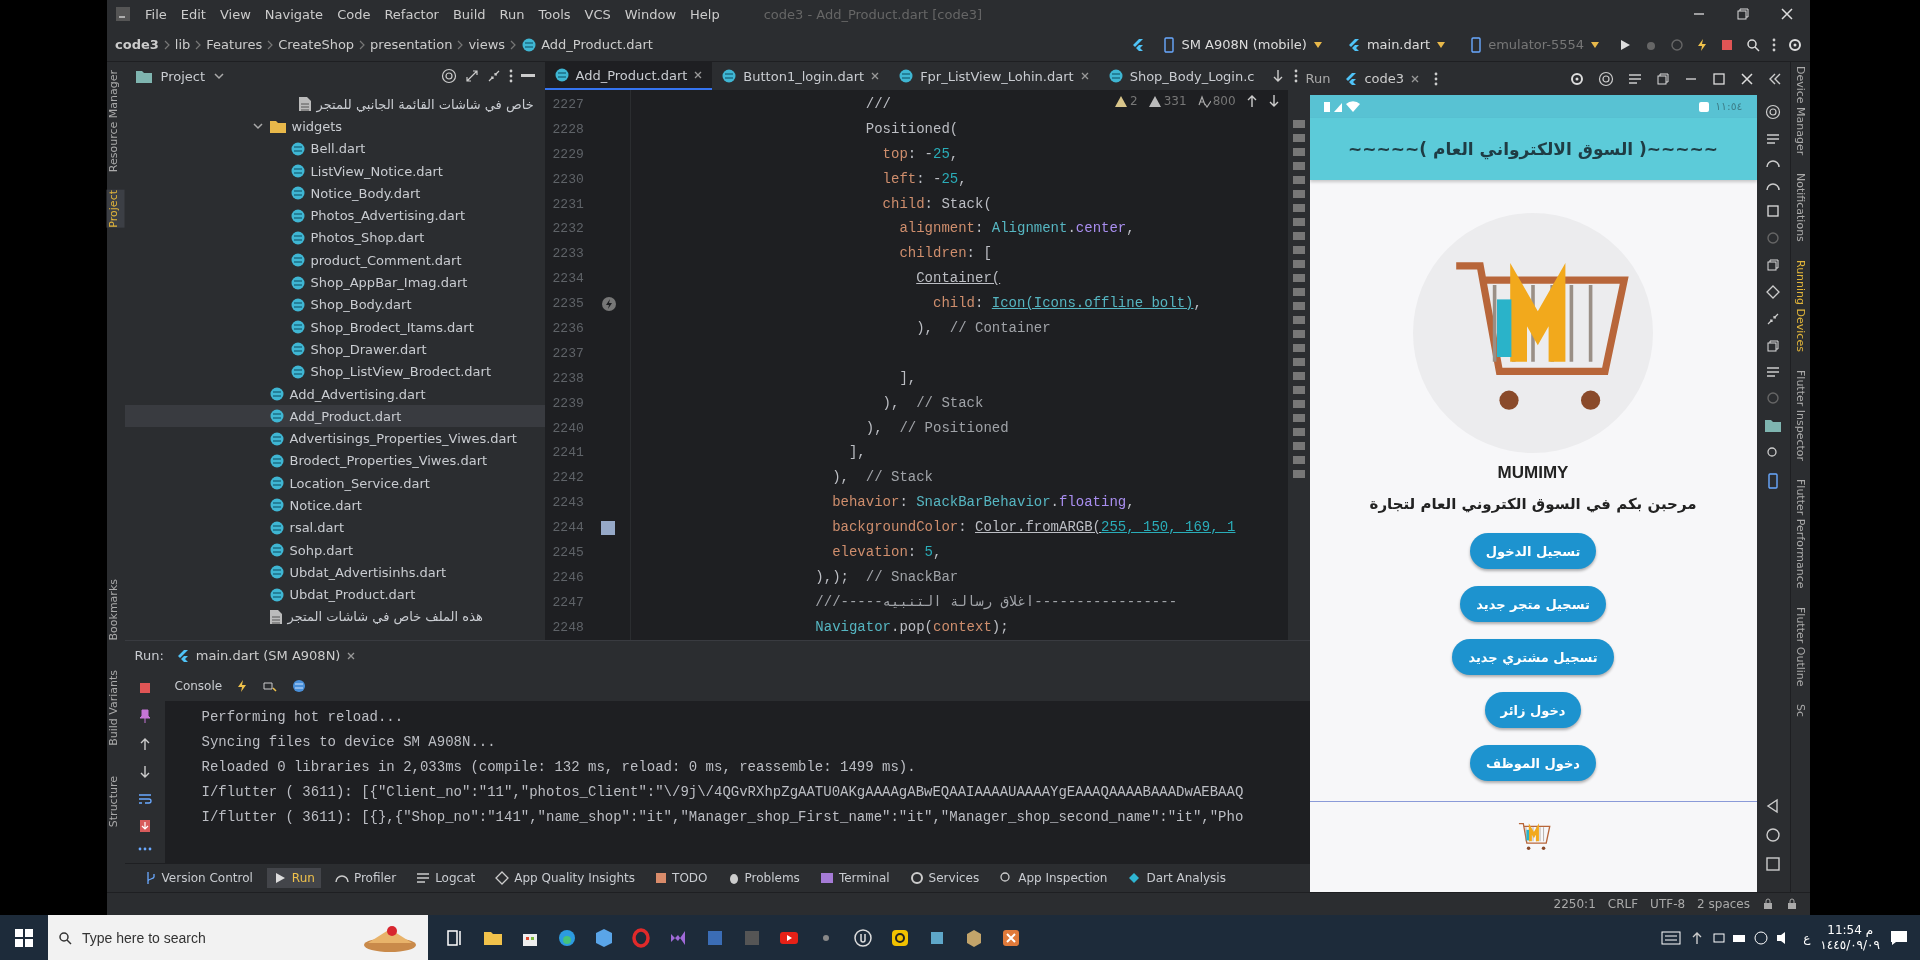  I want to click on tool-window-tab: Structure, so click(116, 801).